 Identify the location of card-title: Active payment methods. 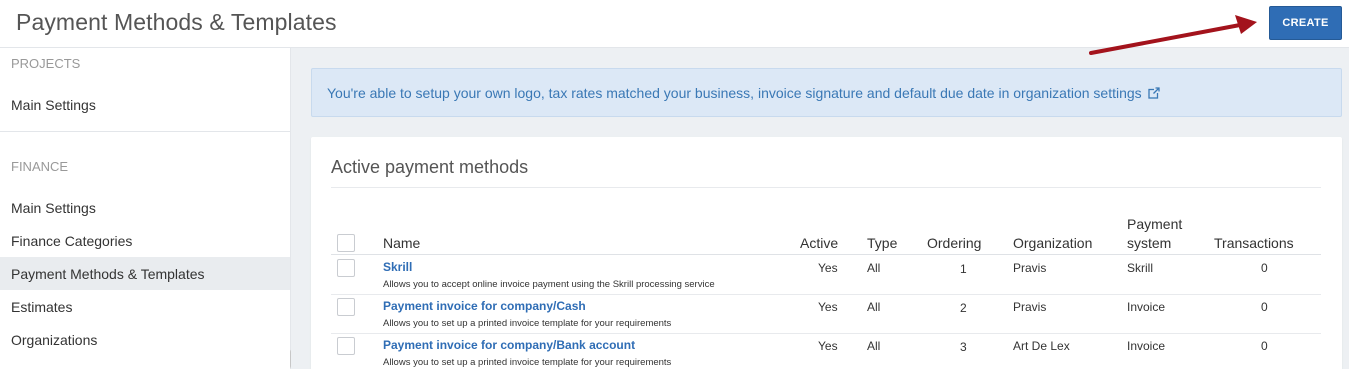
(430, 167).